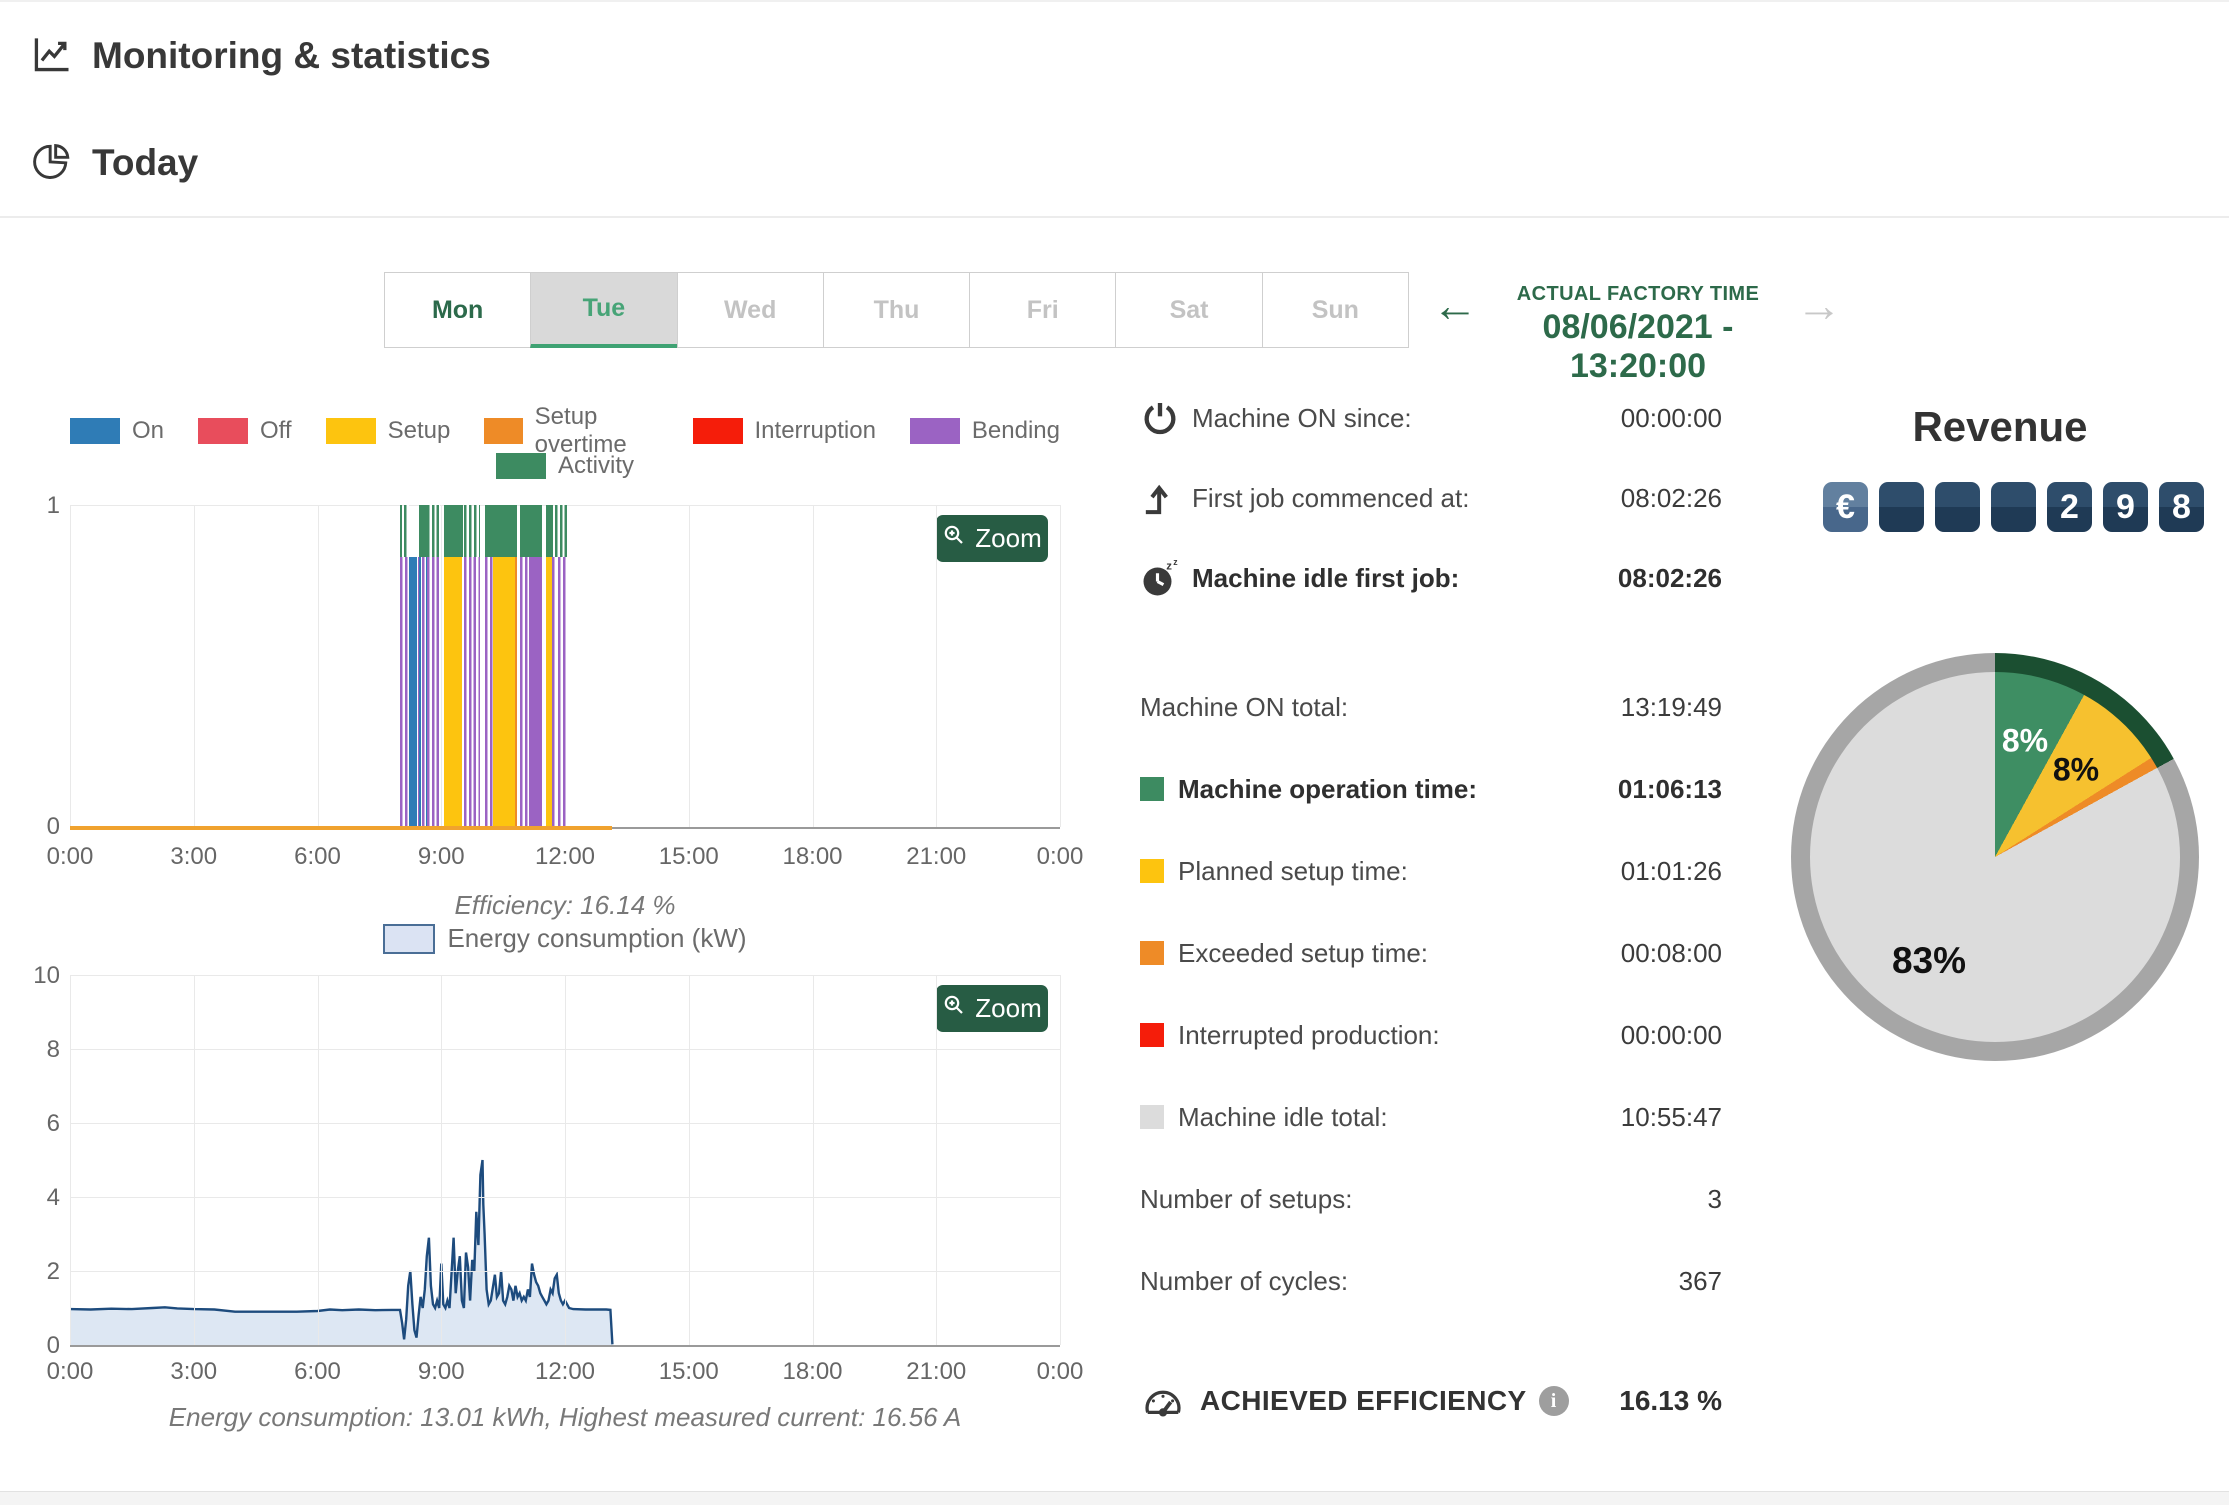 The image size is (2229, 1505). What do you see at coordinates (992, 1008) in the screenshot?
I see `energy-zoom-button: Zoom` at bounding box center [992, 1008].